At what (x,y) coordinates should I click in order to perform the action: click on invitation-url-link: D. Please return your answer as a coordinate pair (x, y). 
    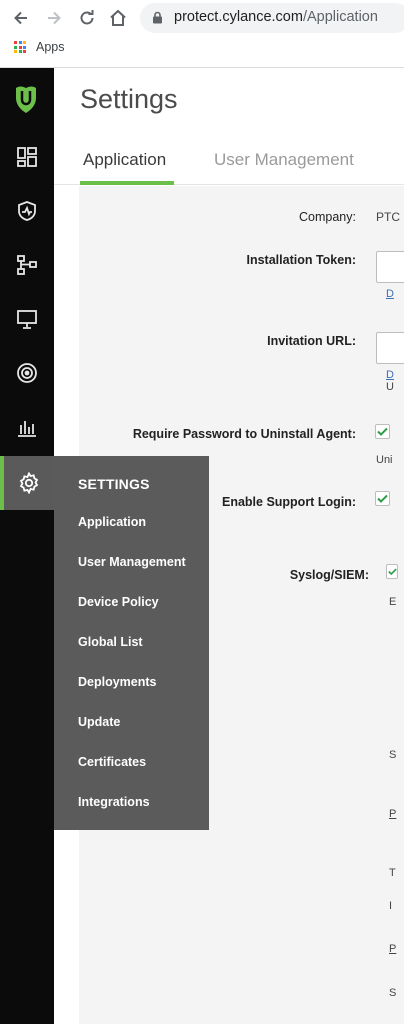
    Looking at the image, I should click on (390, 375).